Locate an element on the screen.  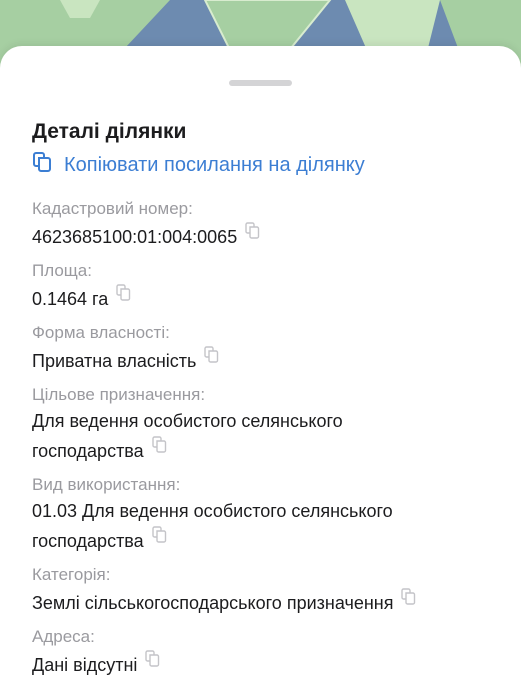
usage-type-label: Вид використання: is located at coordinates (106, 484).